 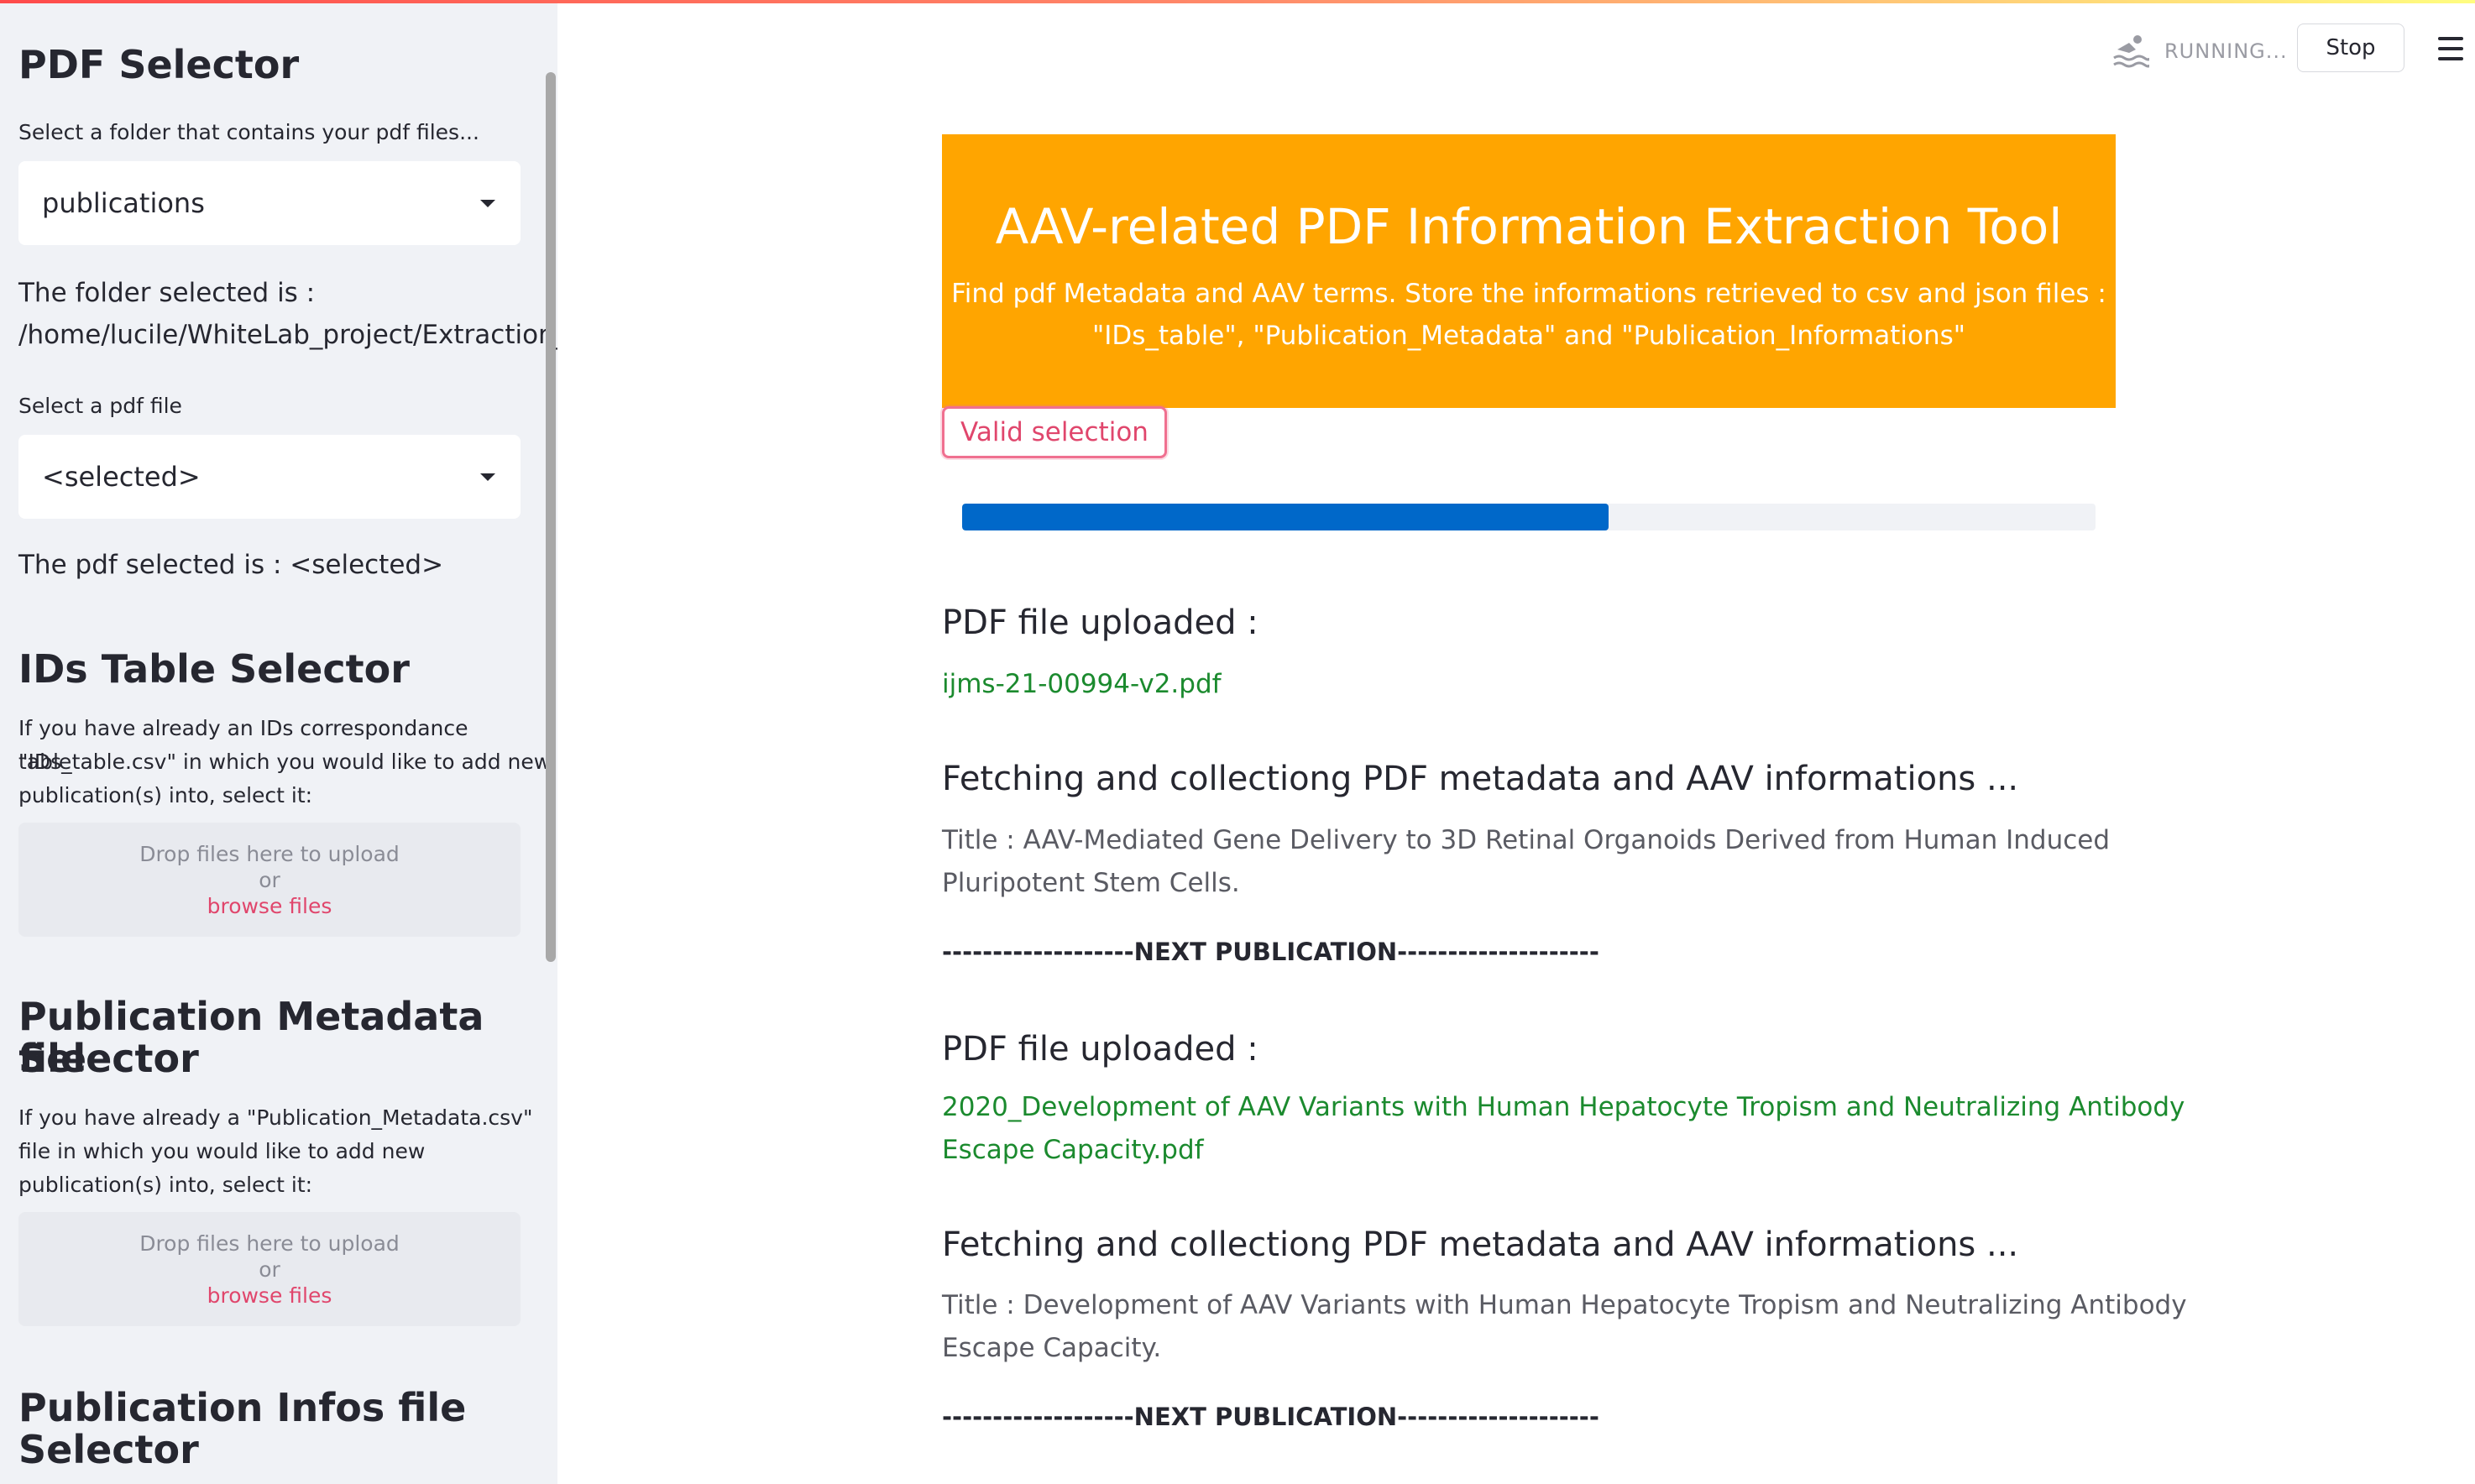 What do you see at coordinates (231, 565) in the screenshot?
I see `pdf-selected-text: The pdf selected is : <selected>` at bounding box center [231, 565].